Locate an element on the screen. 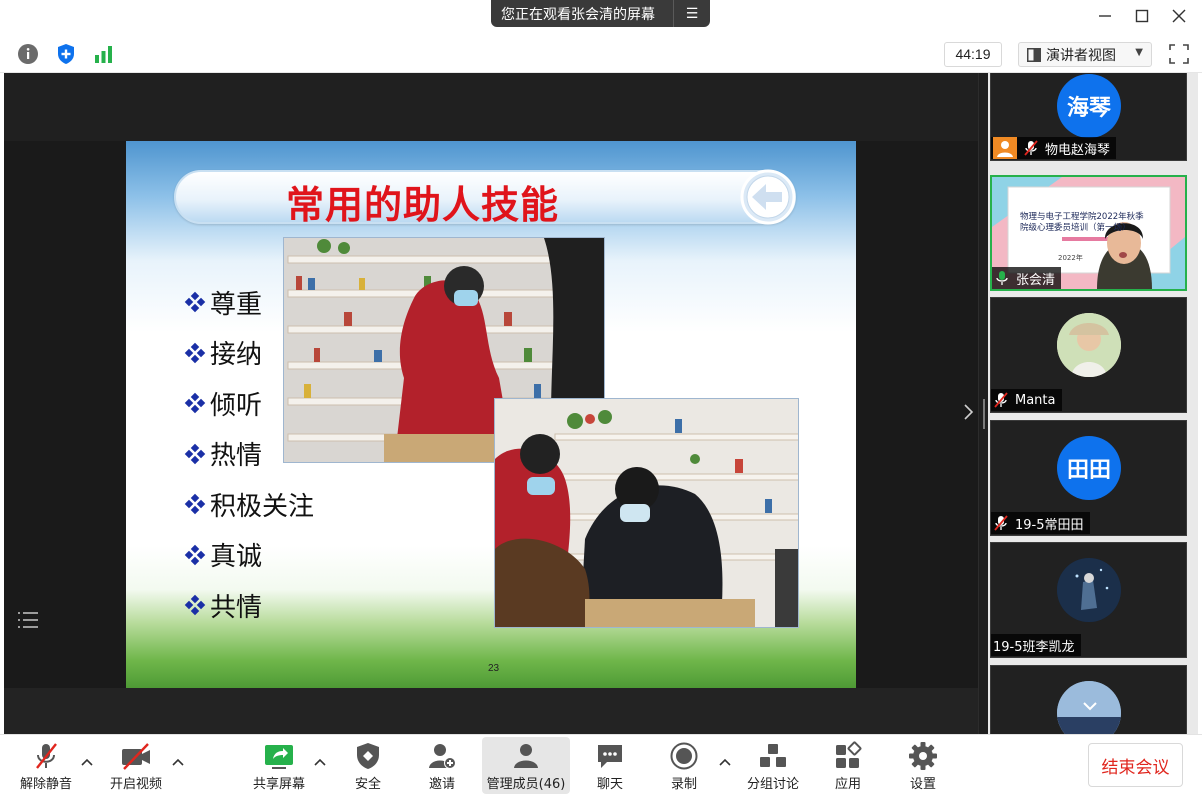 The image size is (1202, 795). info-icon is located at coordinates (28, 54).